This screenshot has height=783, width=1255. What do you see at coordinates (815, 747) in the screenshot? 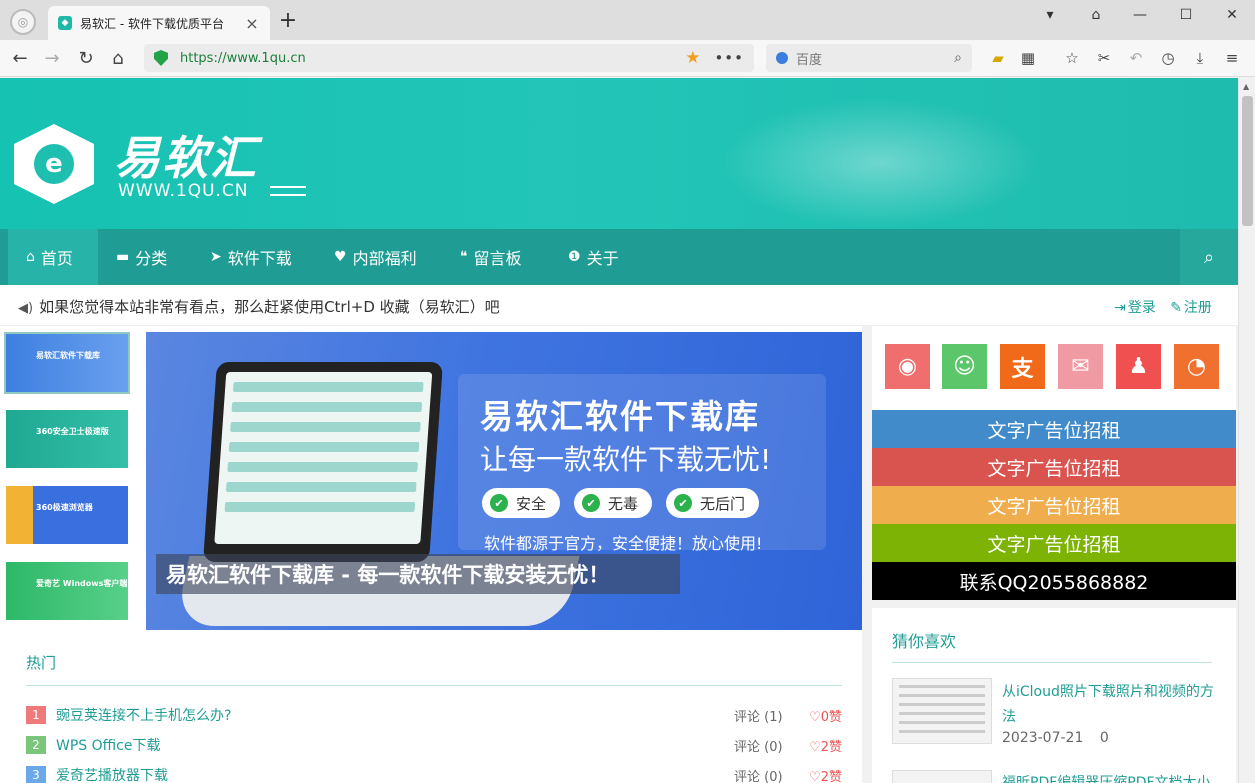
I see `heart-outline-icon: ♡` at bounding box center [815, 747].